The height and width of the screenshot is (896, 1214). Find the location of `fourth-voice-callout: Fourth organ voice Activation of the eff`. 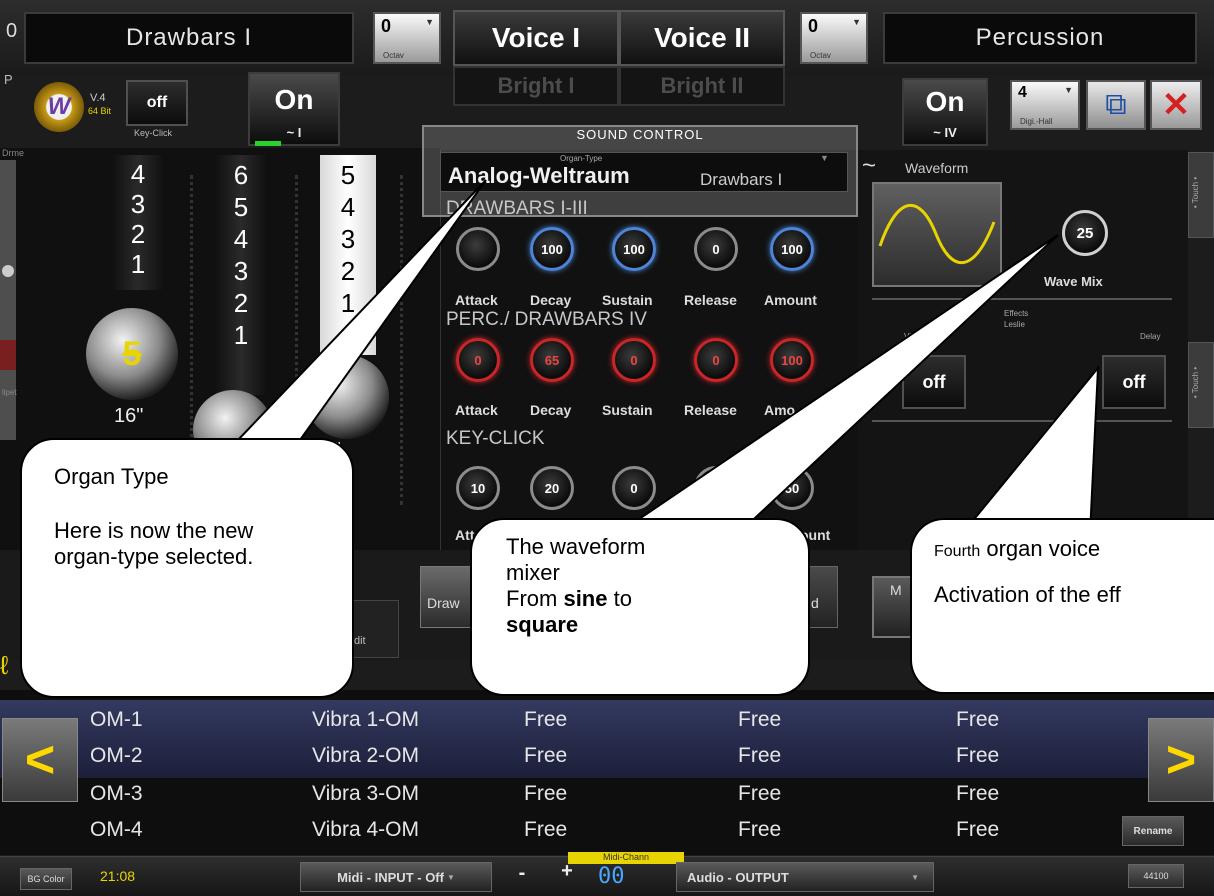

fourth-voice-callout: Fourth organ voice Activation of the eff is located at coordinates (1062, 606).